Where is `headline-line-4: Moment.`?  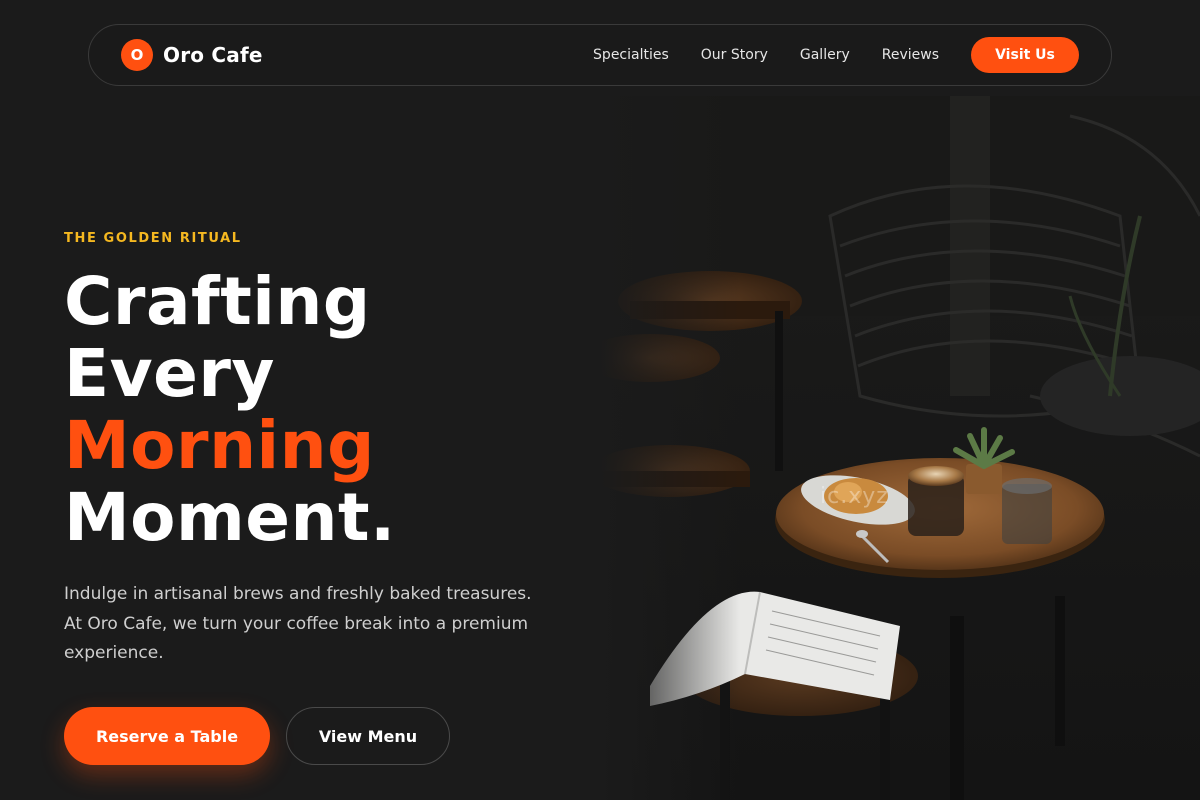 headline-line-4: Moment. is located at coordinates (230, 517).